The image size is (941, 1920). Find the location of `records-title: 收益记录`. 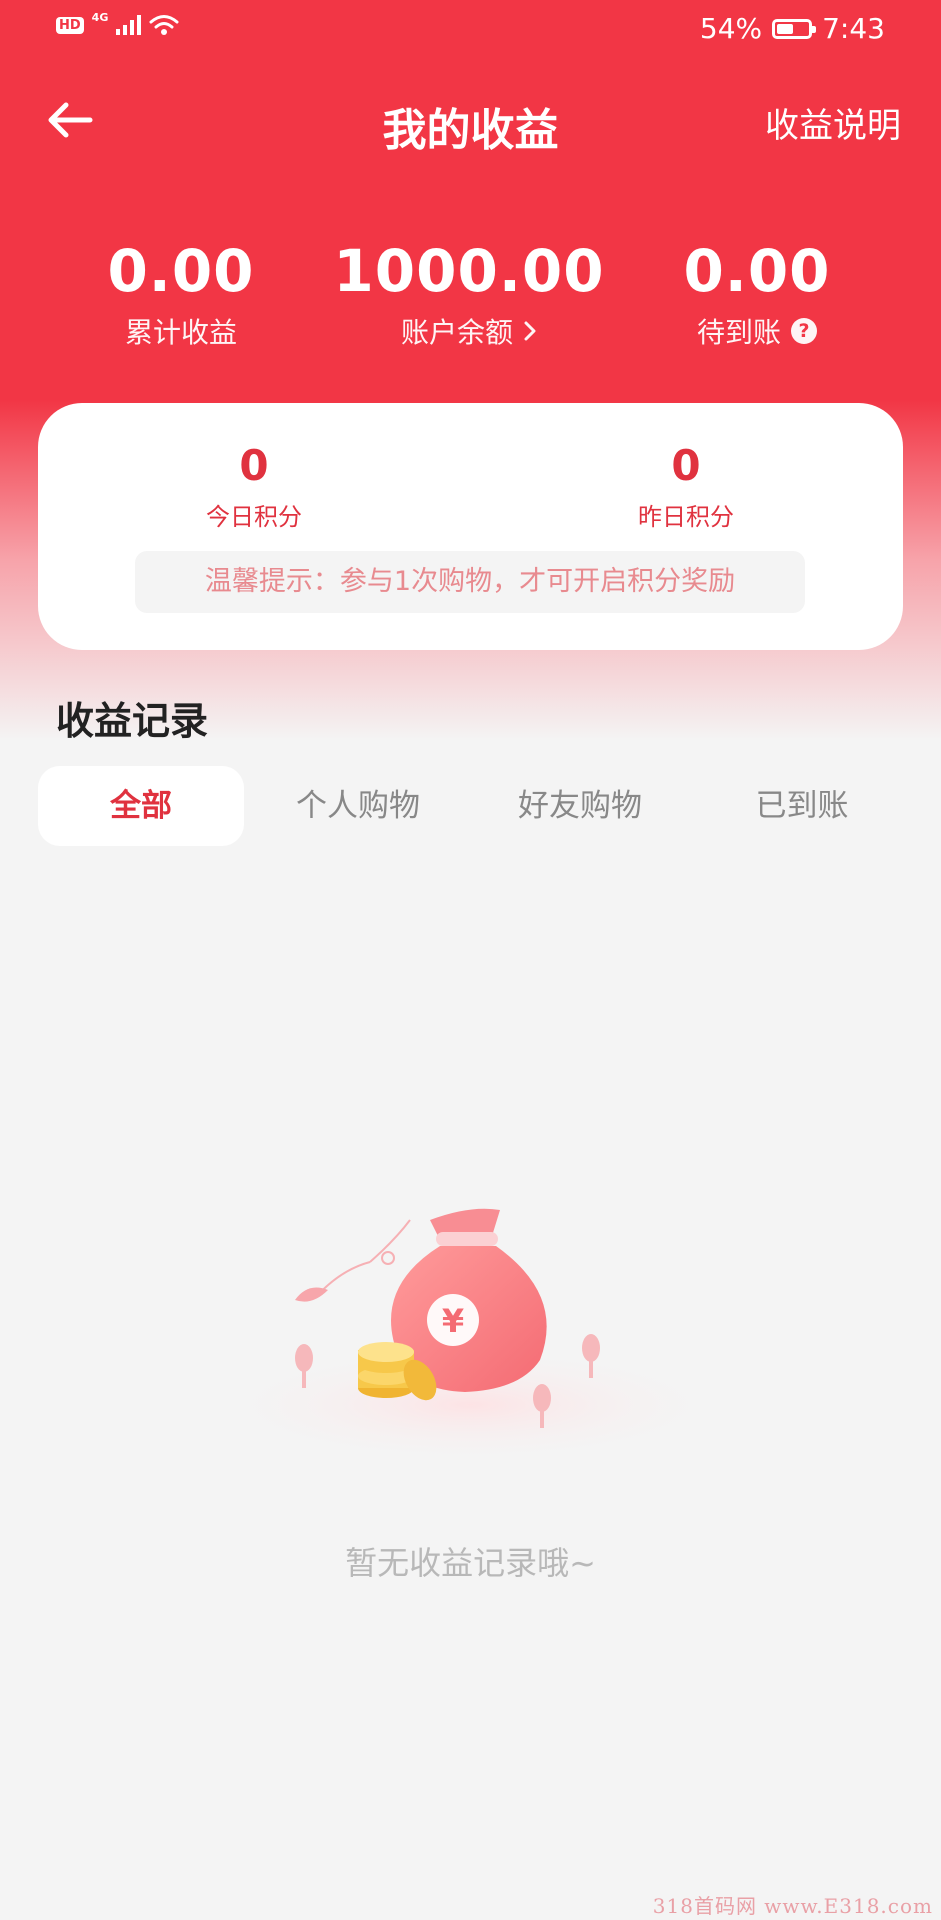

records-title: 收益记录 is located at coordinates (132, 721).